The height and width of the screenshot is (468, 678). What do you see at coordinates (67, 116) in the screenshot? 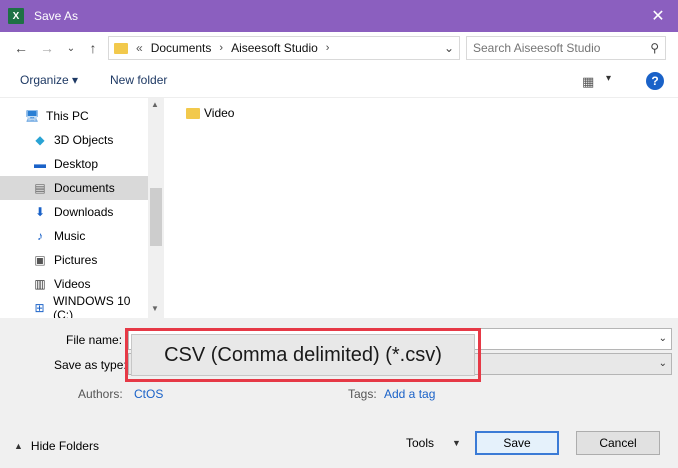
I see `sidebar-item-label: This PC` at bounding box center [67, 116].